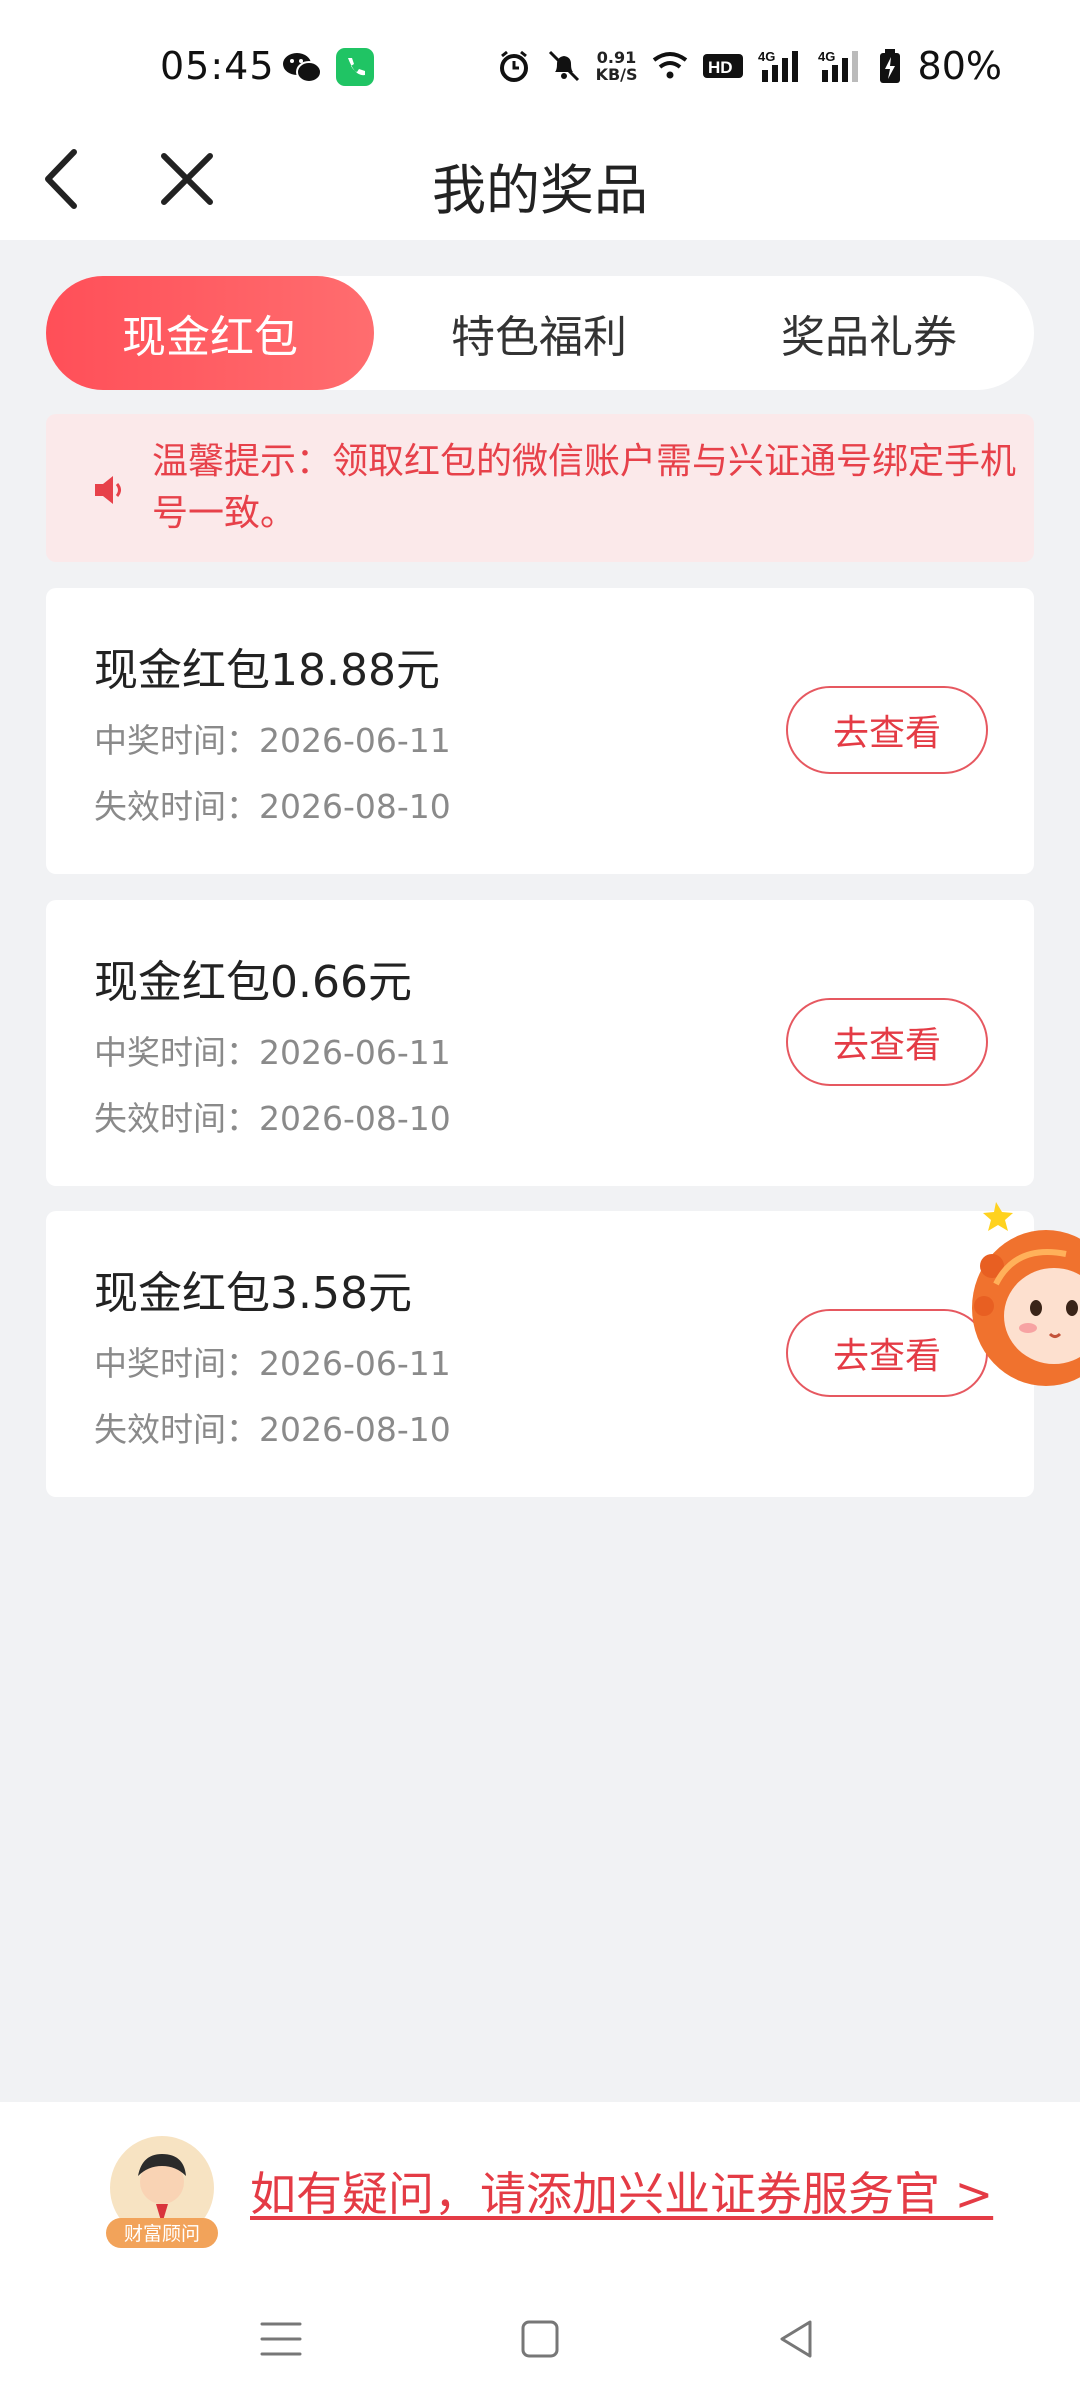 This screenshot has height=2400, width=1080. I want to click on home-icon, so click(540, 2339).